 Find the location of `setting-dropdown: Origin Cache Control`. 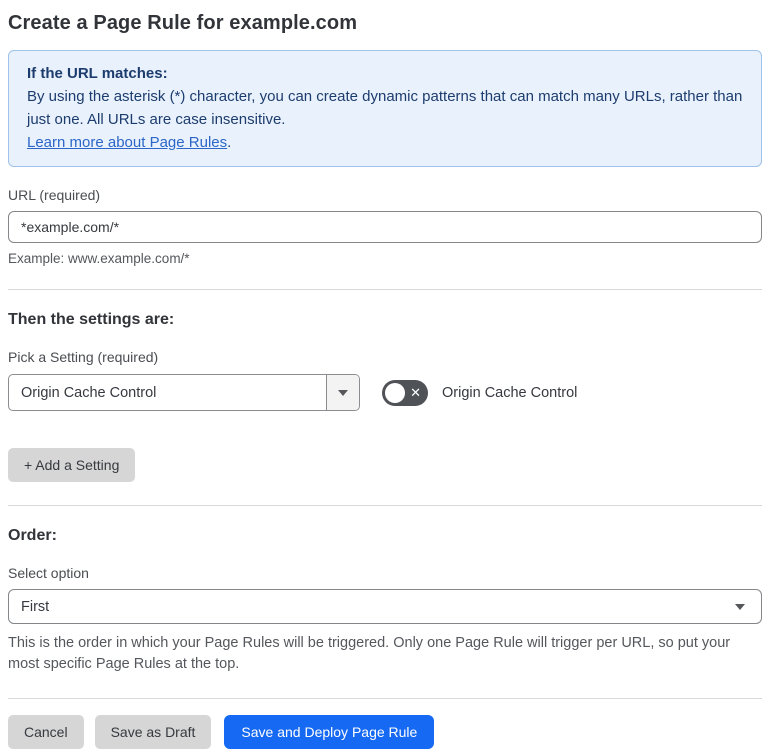

setting-dropdown: Origin Cache Control is located at coordinates (184, 392).